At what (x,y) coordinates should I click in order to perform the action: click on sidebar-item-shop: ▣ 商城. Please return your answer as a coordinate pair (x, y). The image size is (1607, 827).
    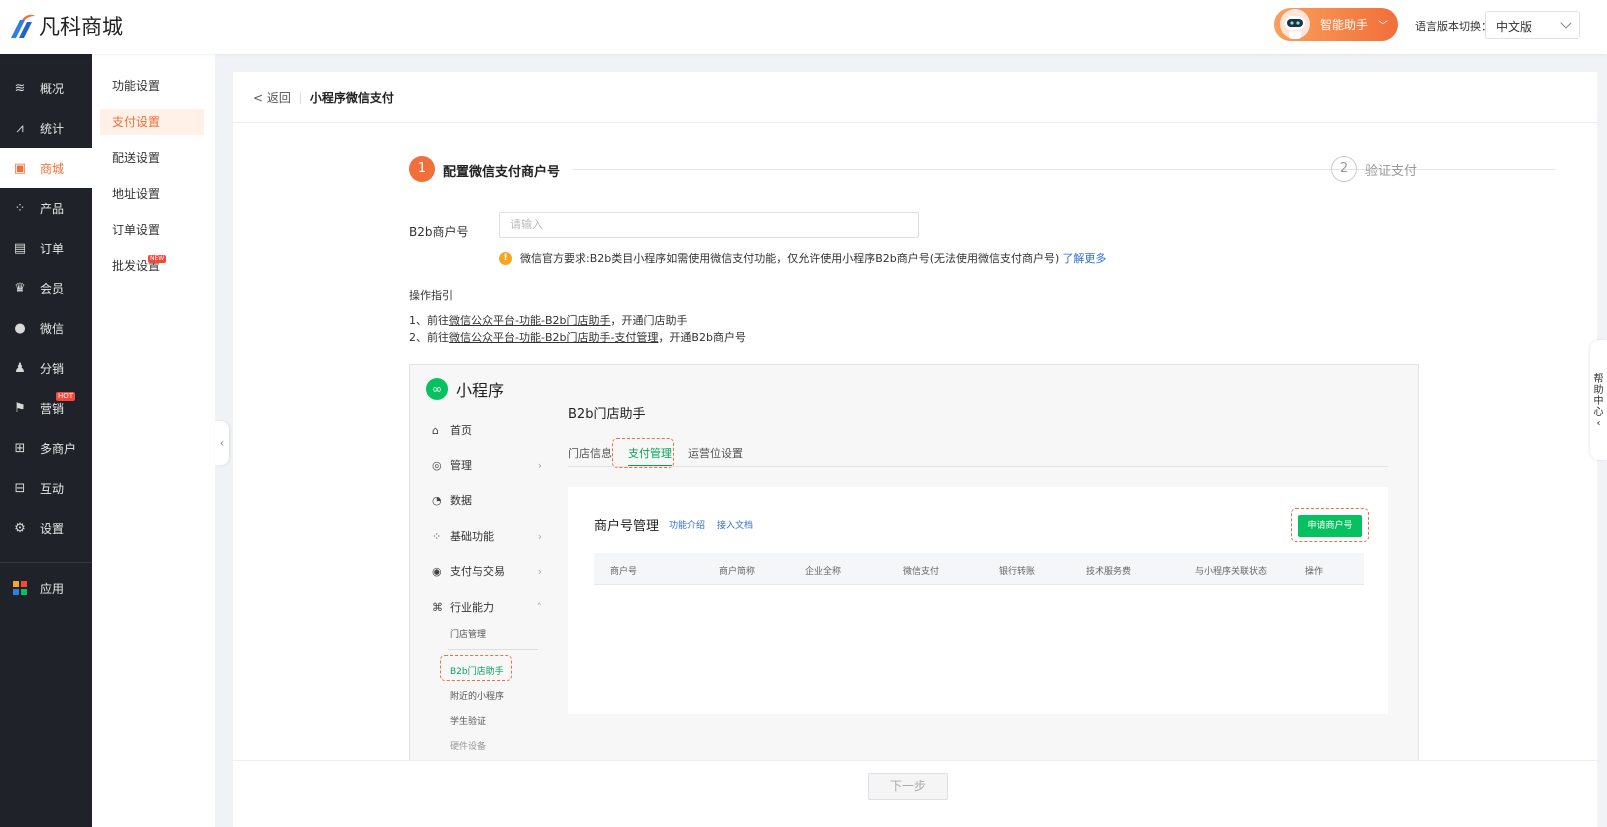
    Looking at the image, I should click on (46, 168).